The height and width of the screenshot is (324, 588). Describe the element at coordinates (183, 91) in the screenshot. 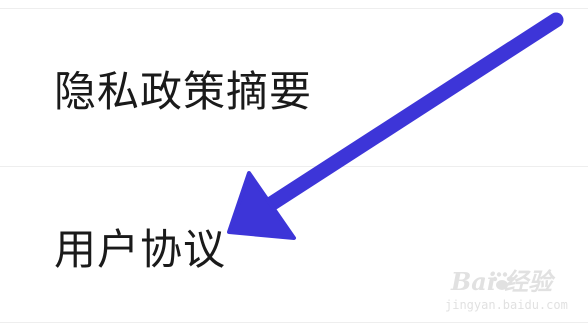

I see `privacy-policy-summary-label: 隐私政策摘要` at that location.